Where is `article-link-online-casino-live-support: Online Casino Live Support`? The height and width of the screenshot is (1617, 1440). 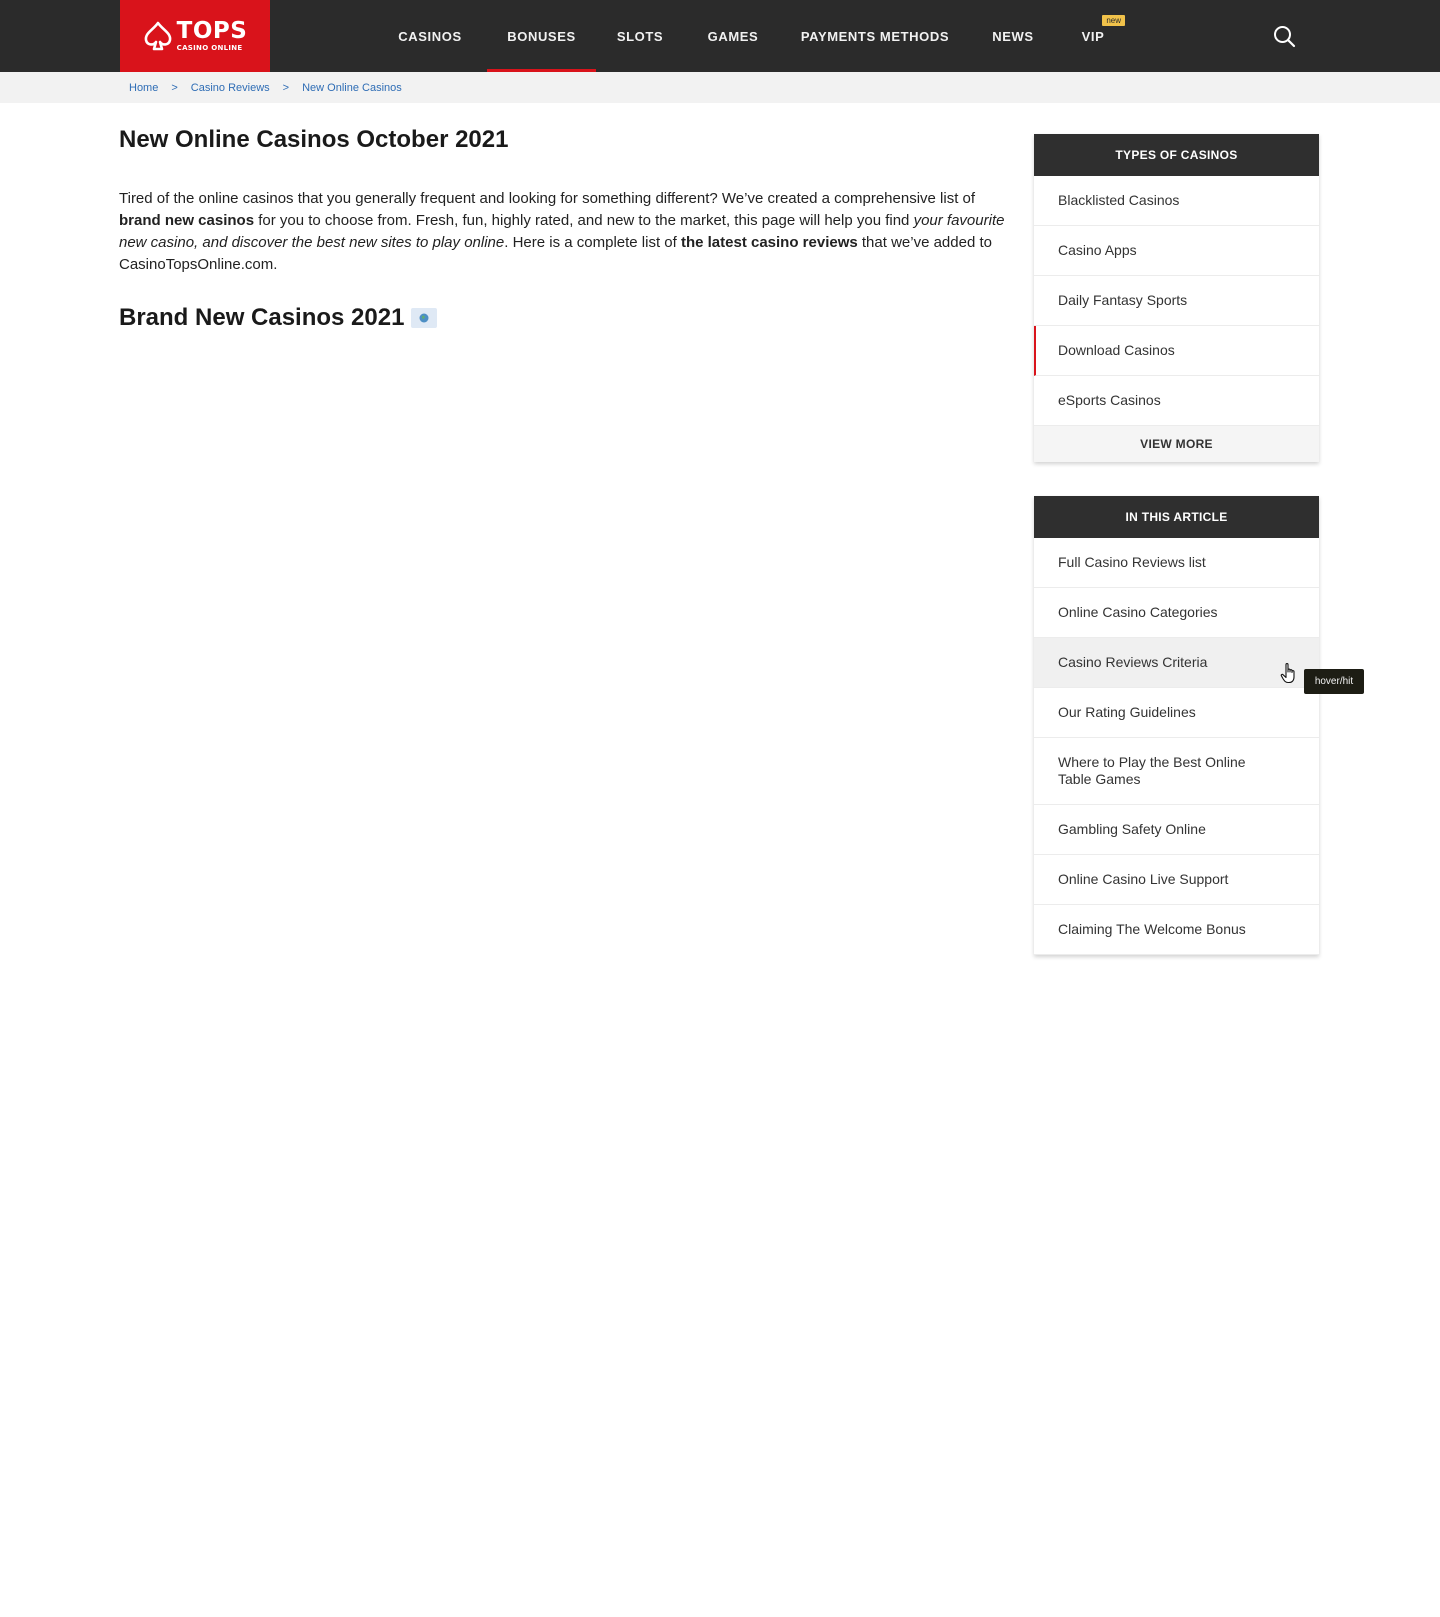 article-link-online-casino-live-support: Online Casino Live Support is located at coordinates (1176, 880).